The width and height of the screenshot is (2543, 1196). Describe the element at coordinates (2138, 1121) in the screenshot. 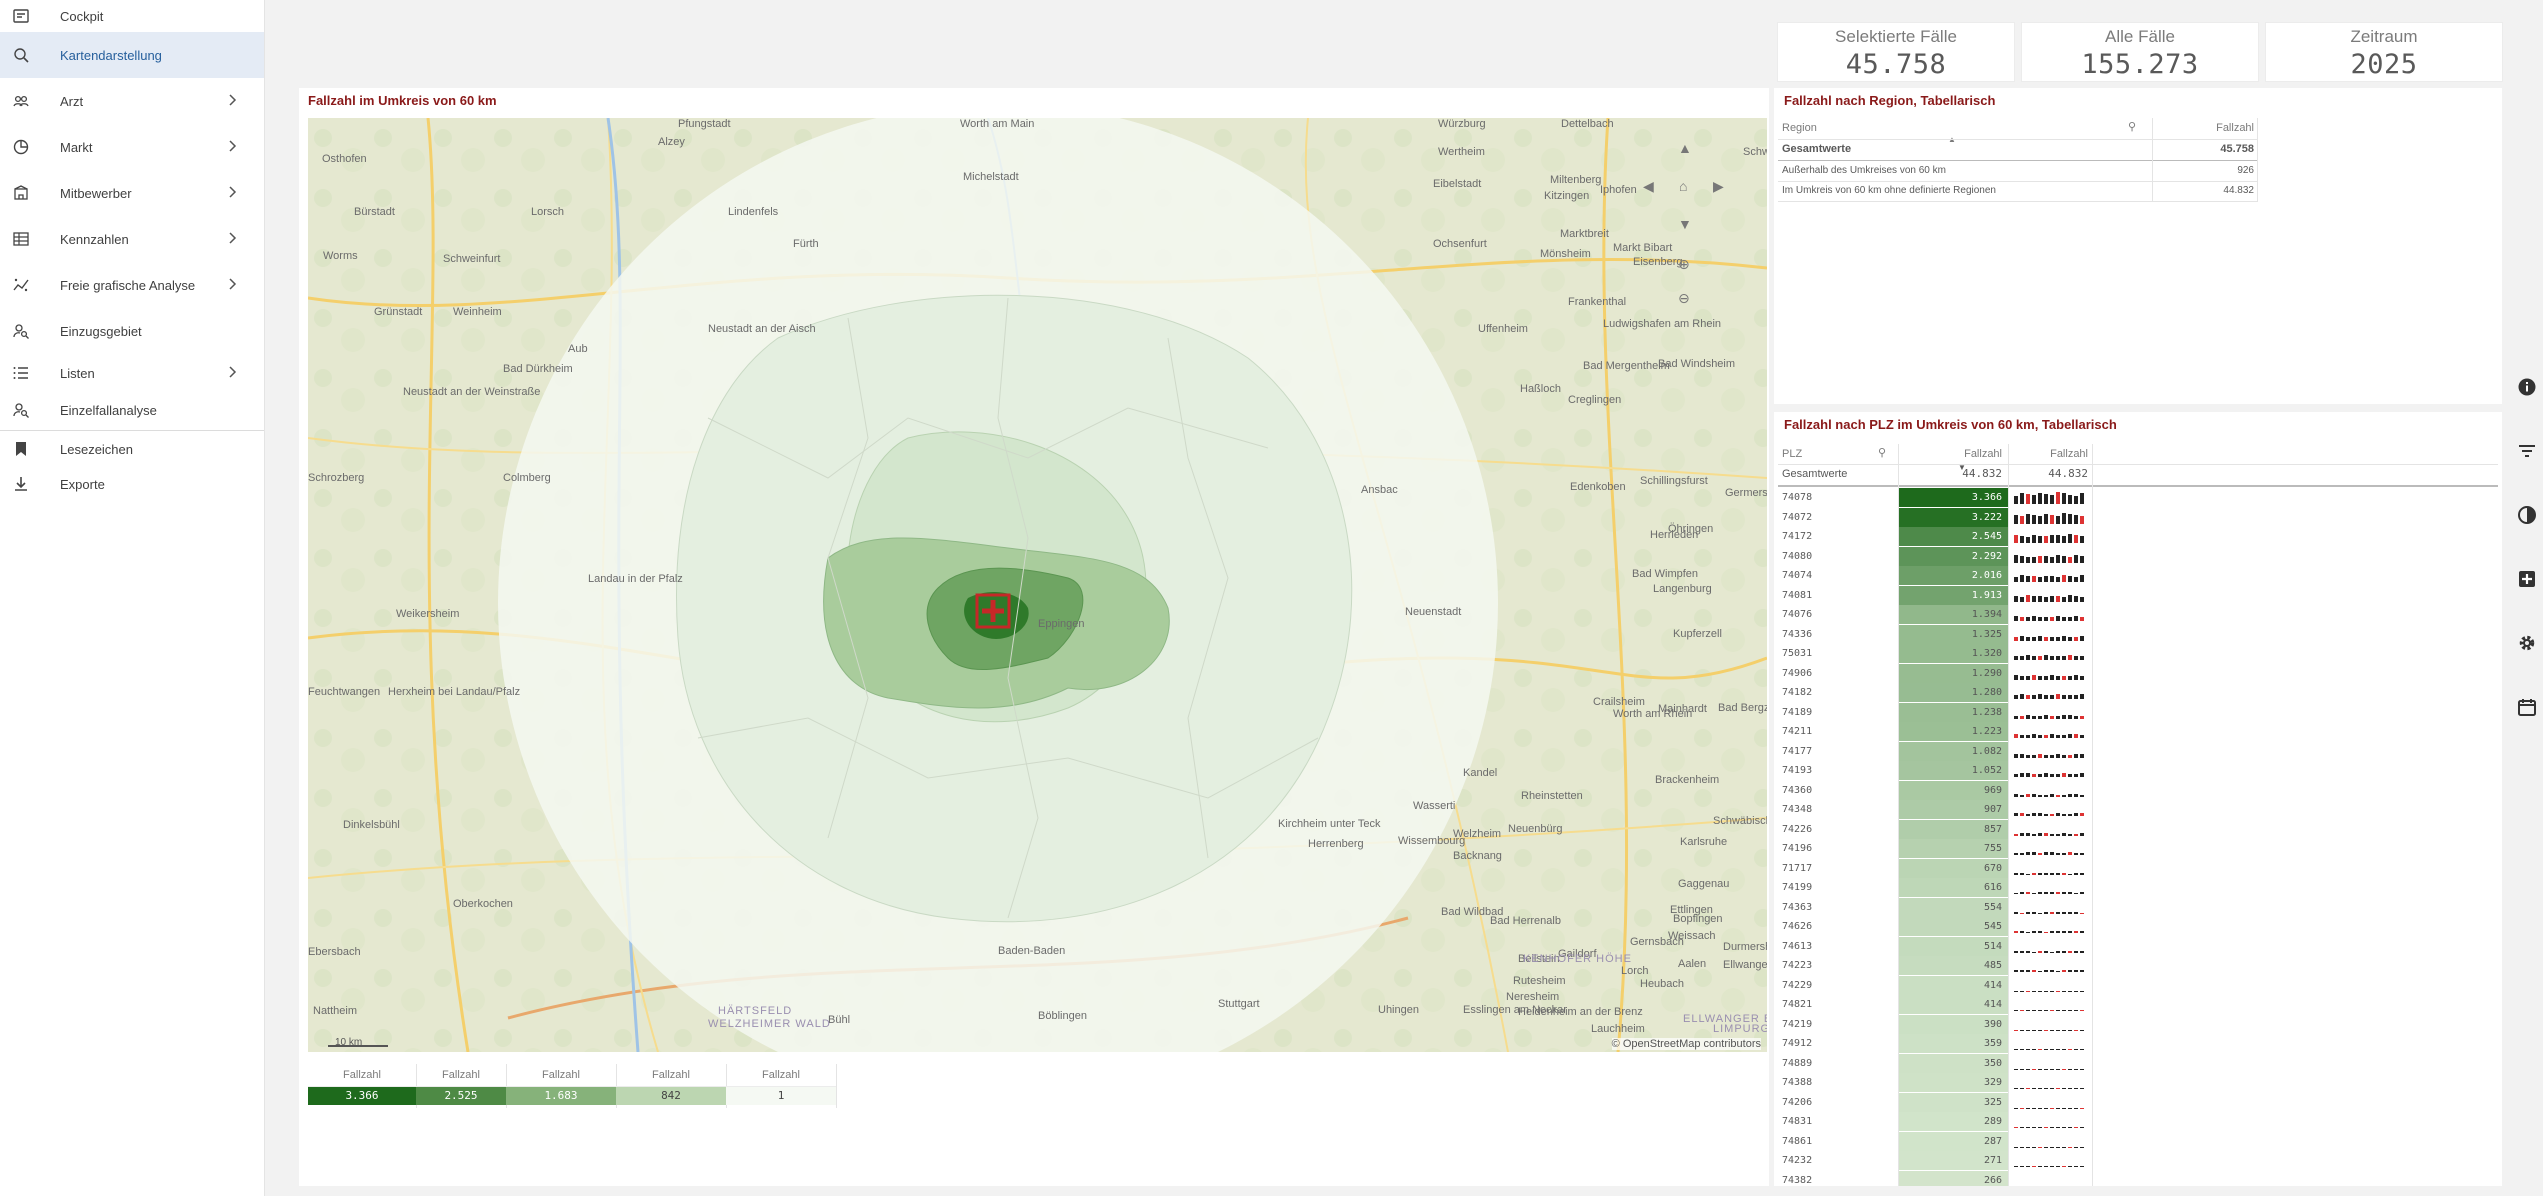

I see `table-row: 74831 289` at that location.